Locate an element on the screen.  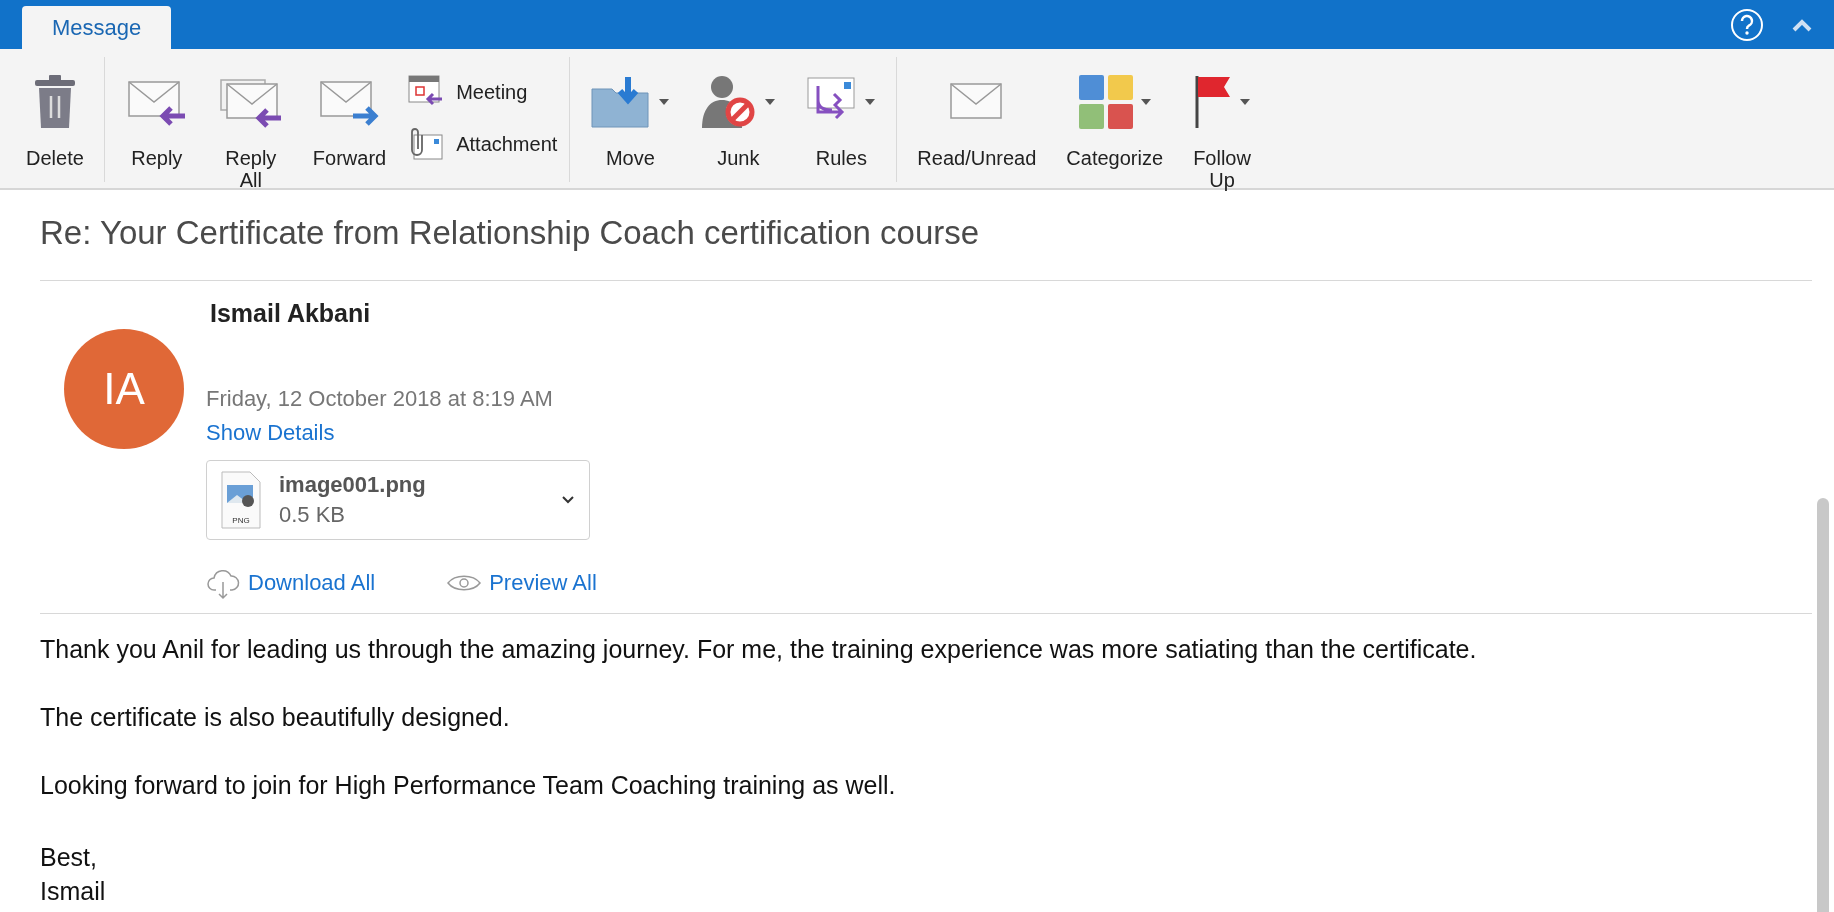
help-icon is located at coordinates (1747, 24).